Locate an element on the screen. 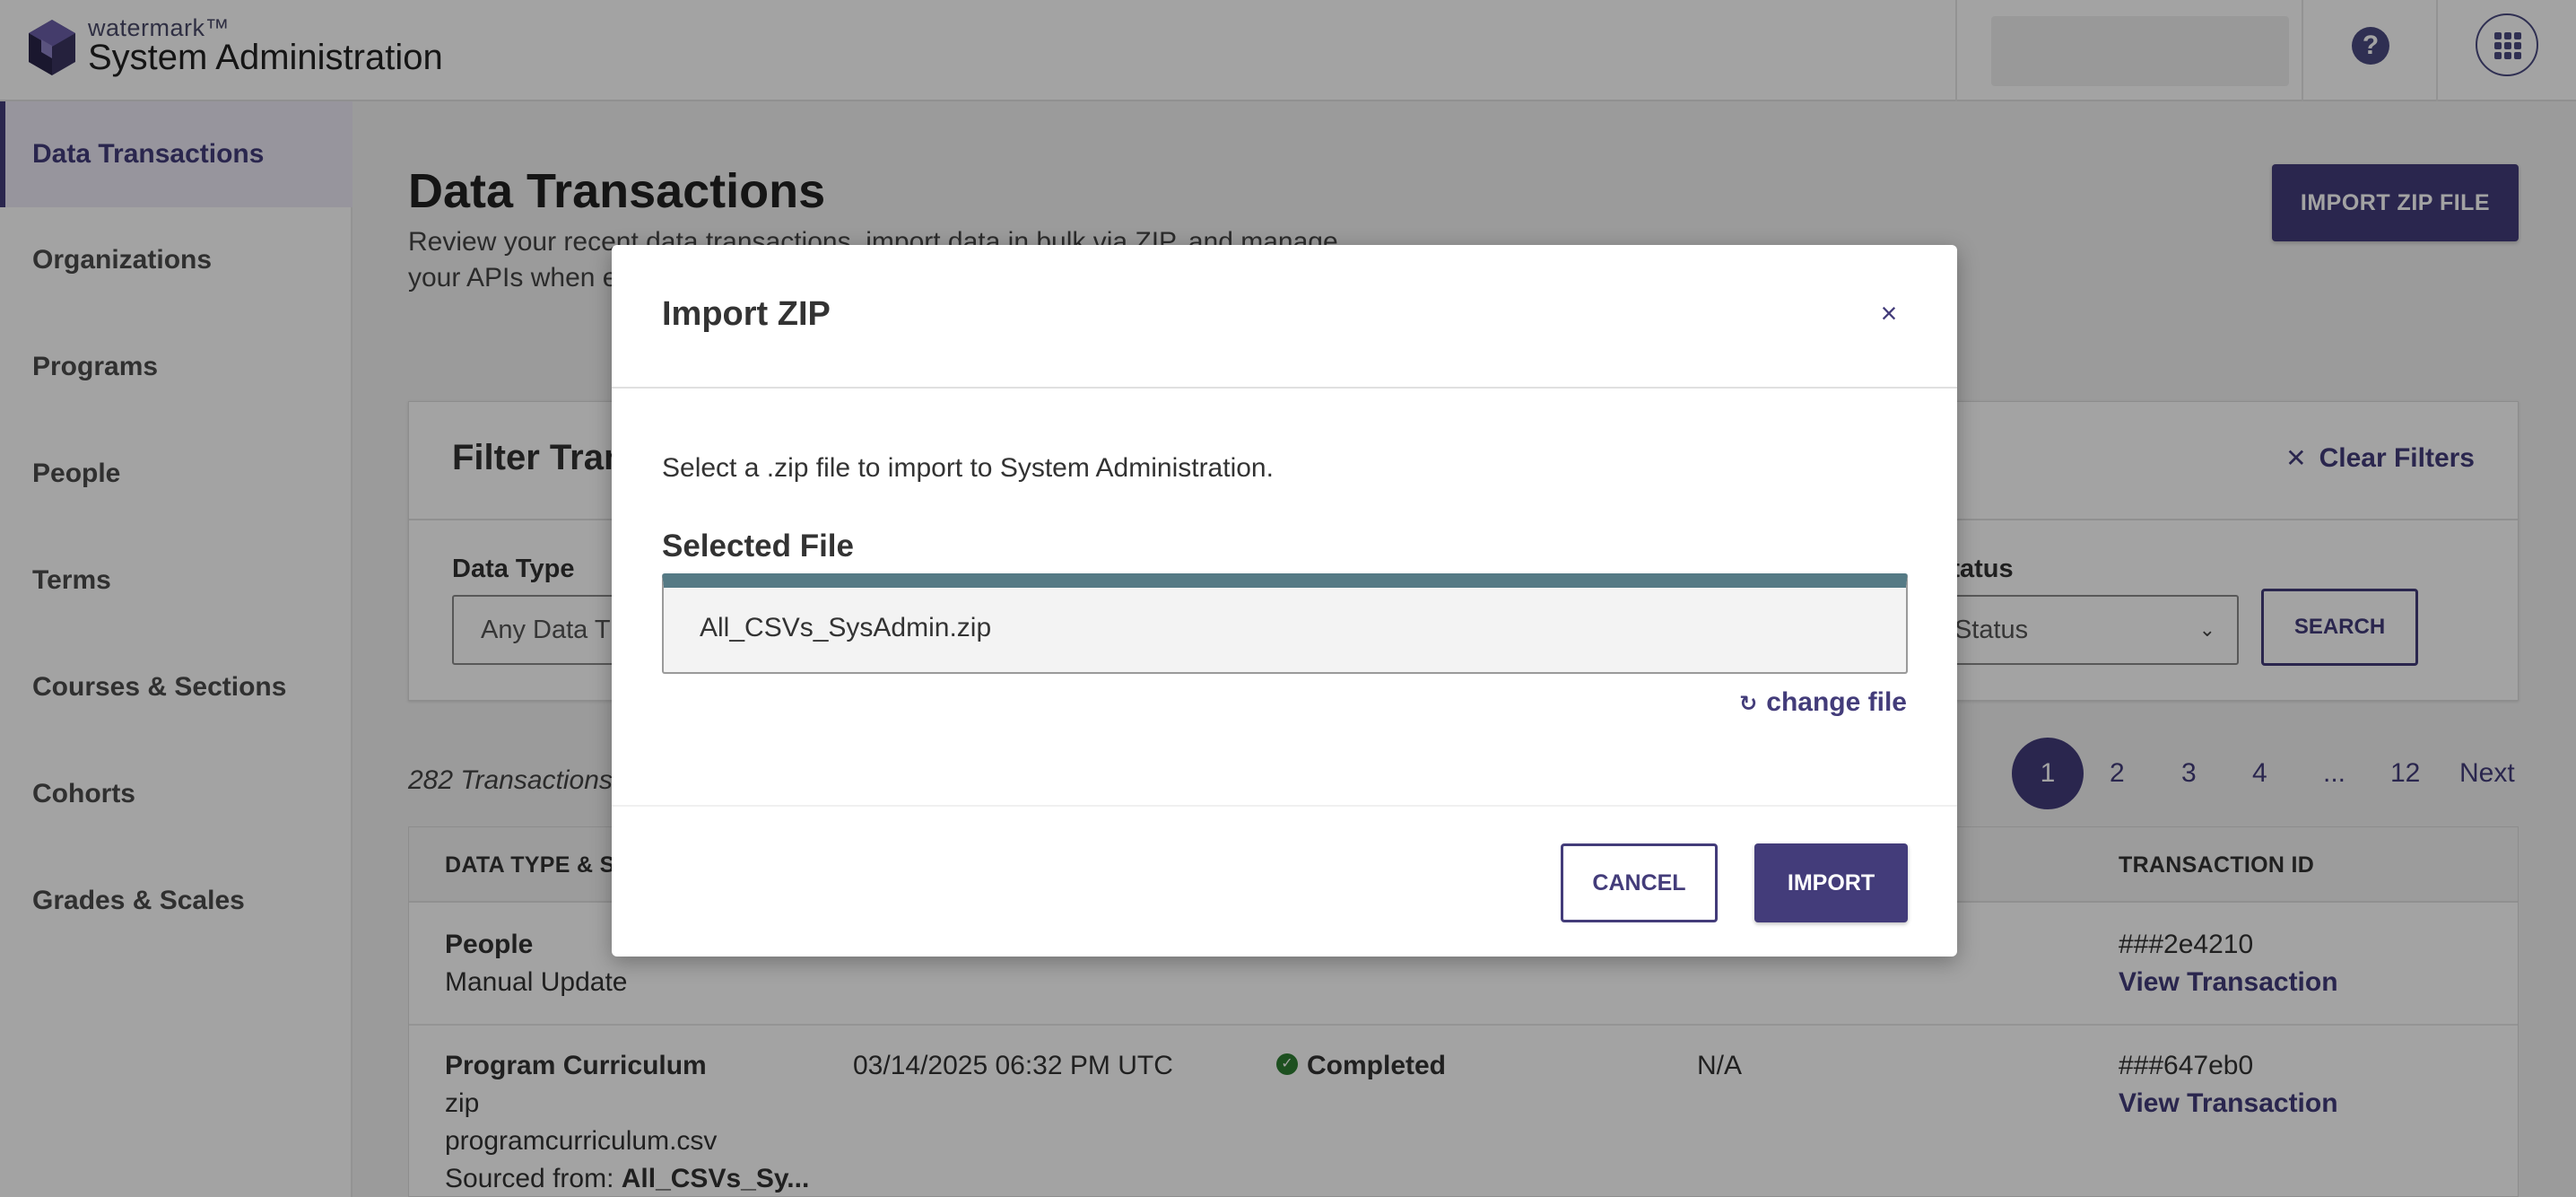  dialog-footer-divider is located at coordinates (1284, 806).